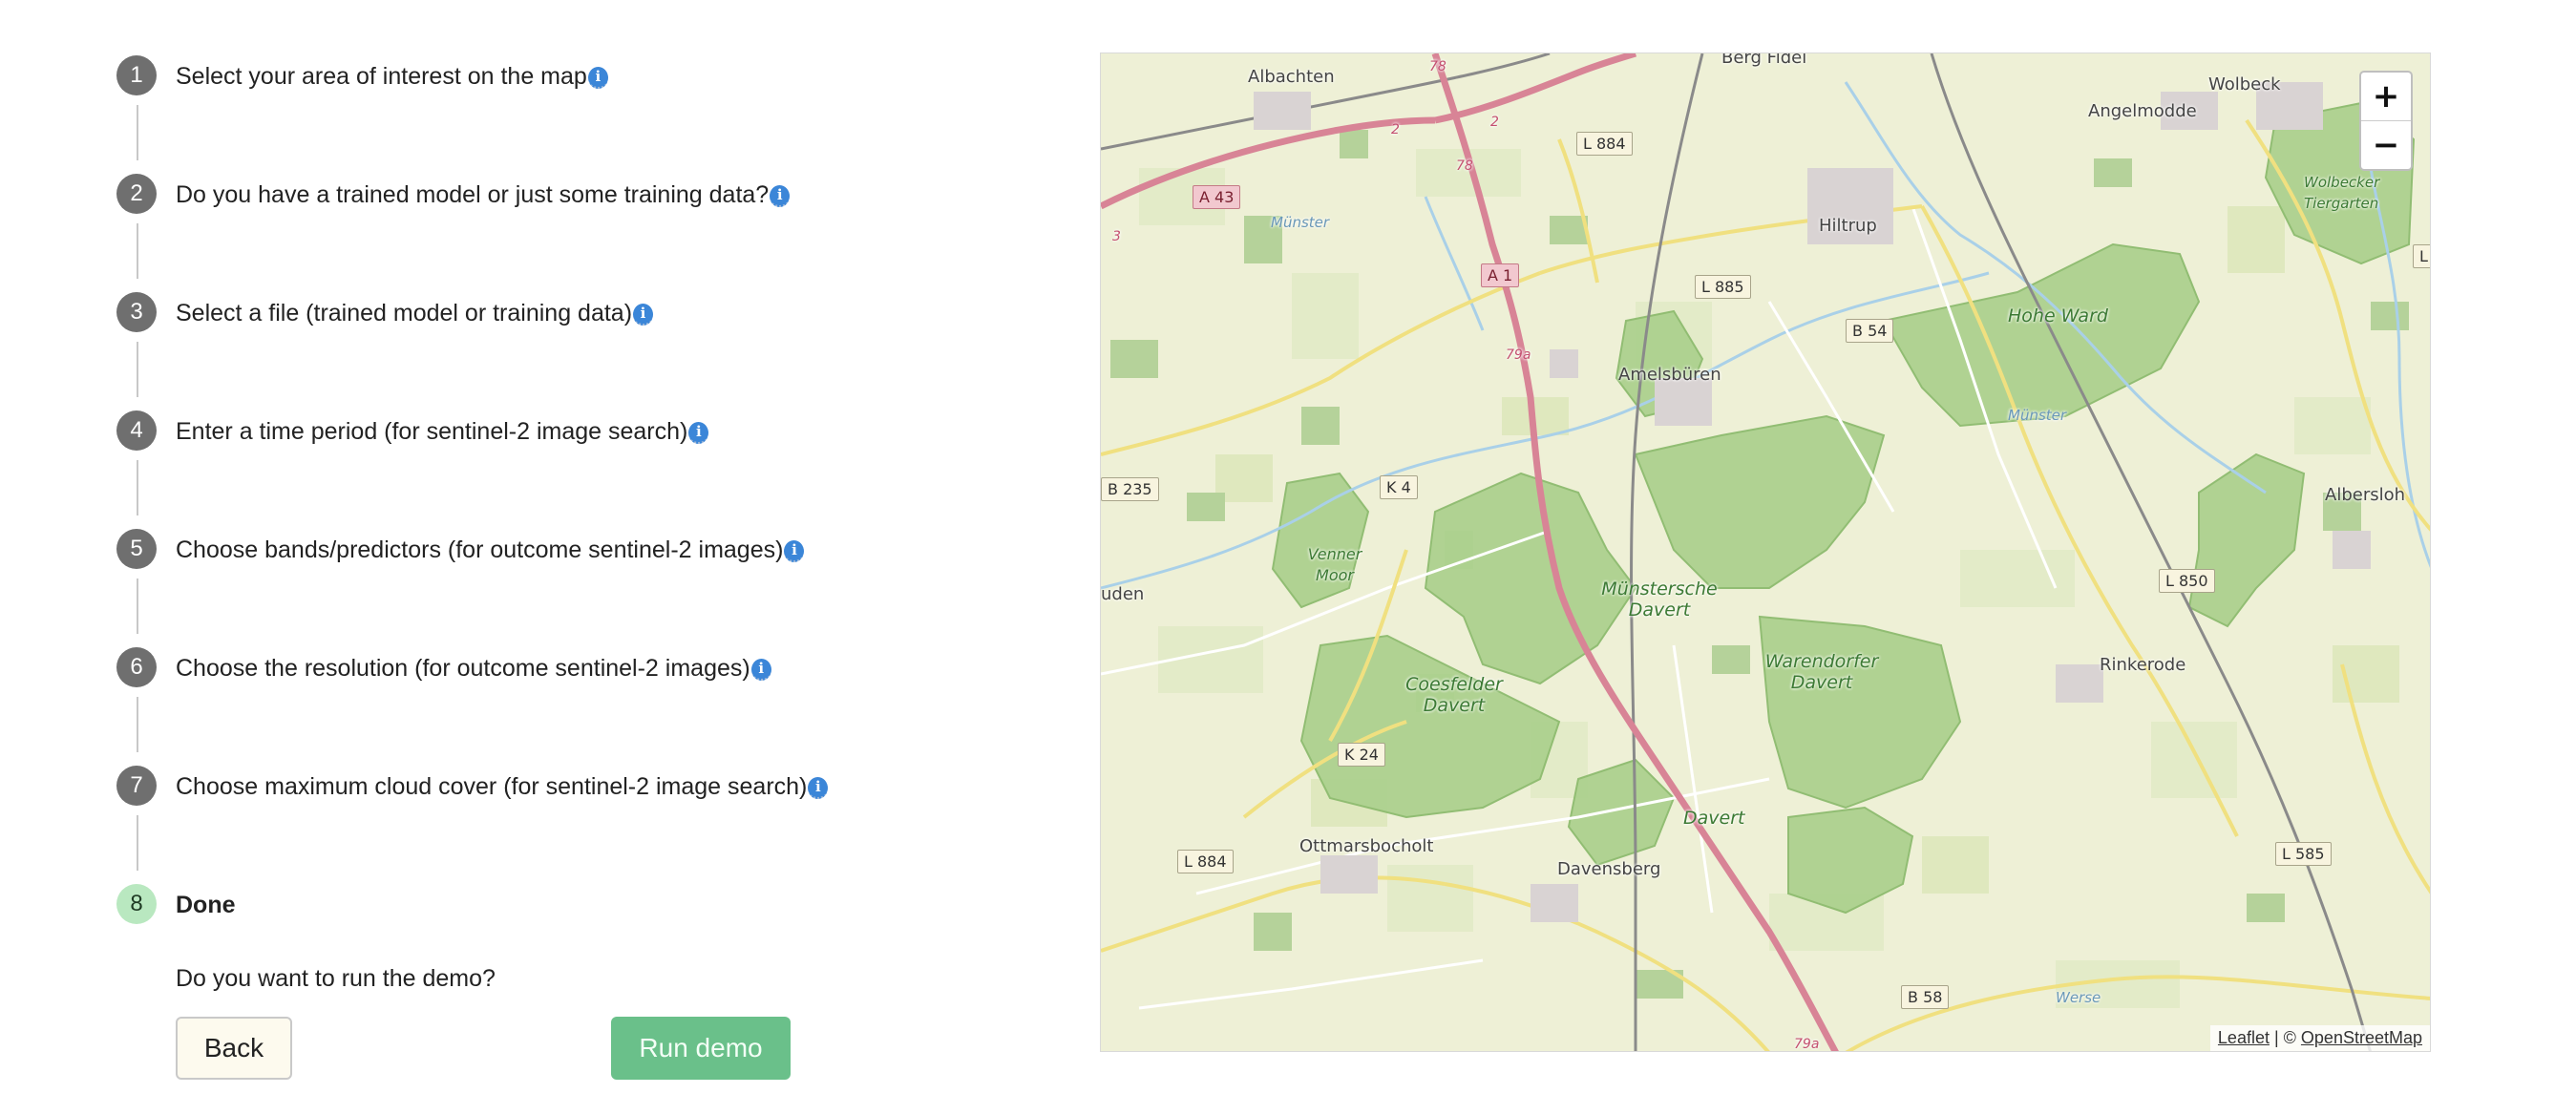 This screenshot has width=2576, height=1094. I want to click on road-shield: K 24, so click(1361, 755).